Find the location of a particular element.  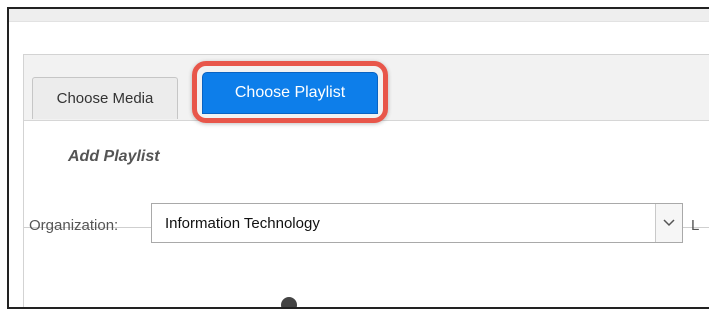

organization-label: Organization: is located at coordinates (74, 225).